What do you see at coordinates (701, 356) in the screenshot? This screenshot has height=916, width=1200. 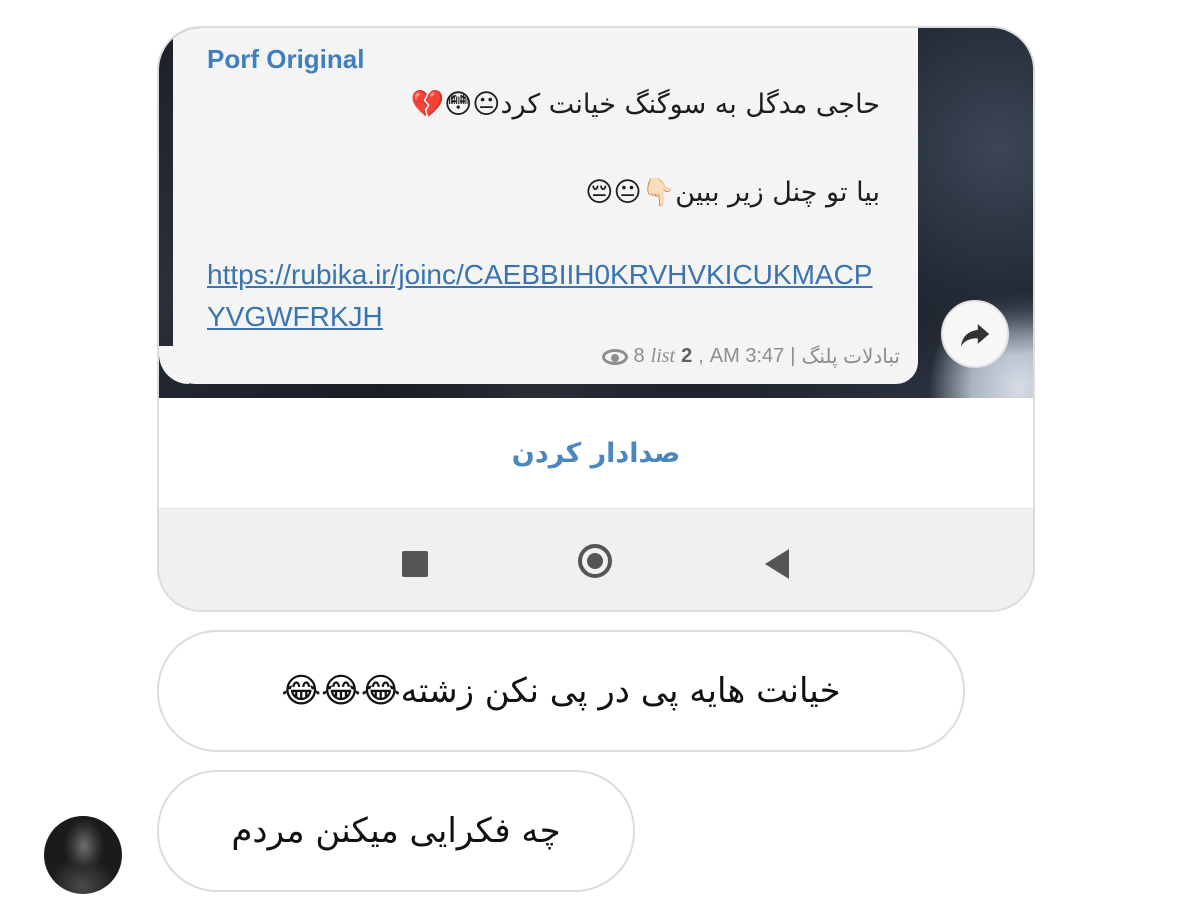 I see `meta-comma: ,` at bounding box center [701, 356].